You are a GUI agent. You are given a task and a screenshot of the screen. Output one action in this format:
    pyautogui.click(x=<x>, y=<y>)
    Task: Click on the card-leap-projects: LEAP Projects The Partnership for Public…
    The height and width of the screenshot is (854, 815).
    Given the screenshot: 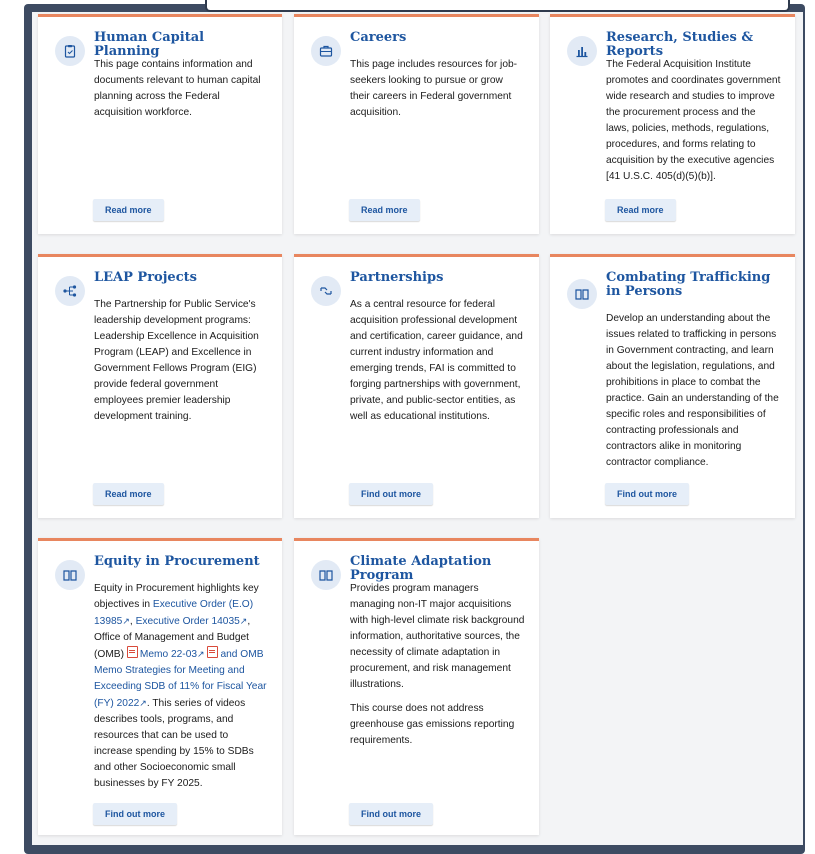 What is the action you would take?
    pyautogui.click(x=160, y=386)
    